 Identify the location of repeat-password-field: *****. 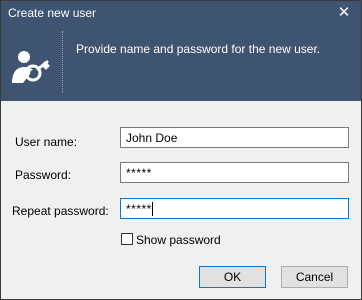
(234, 208).